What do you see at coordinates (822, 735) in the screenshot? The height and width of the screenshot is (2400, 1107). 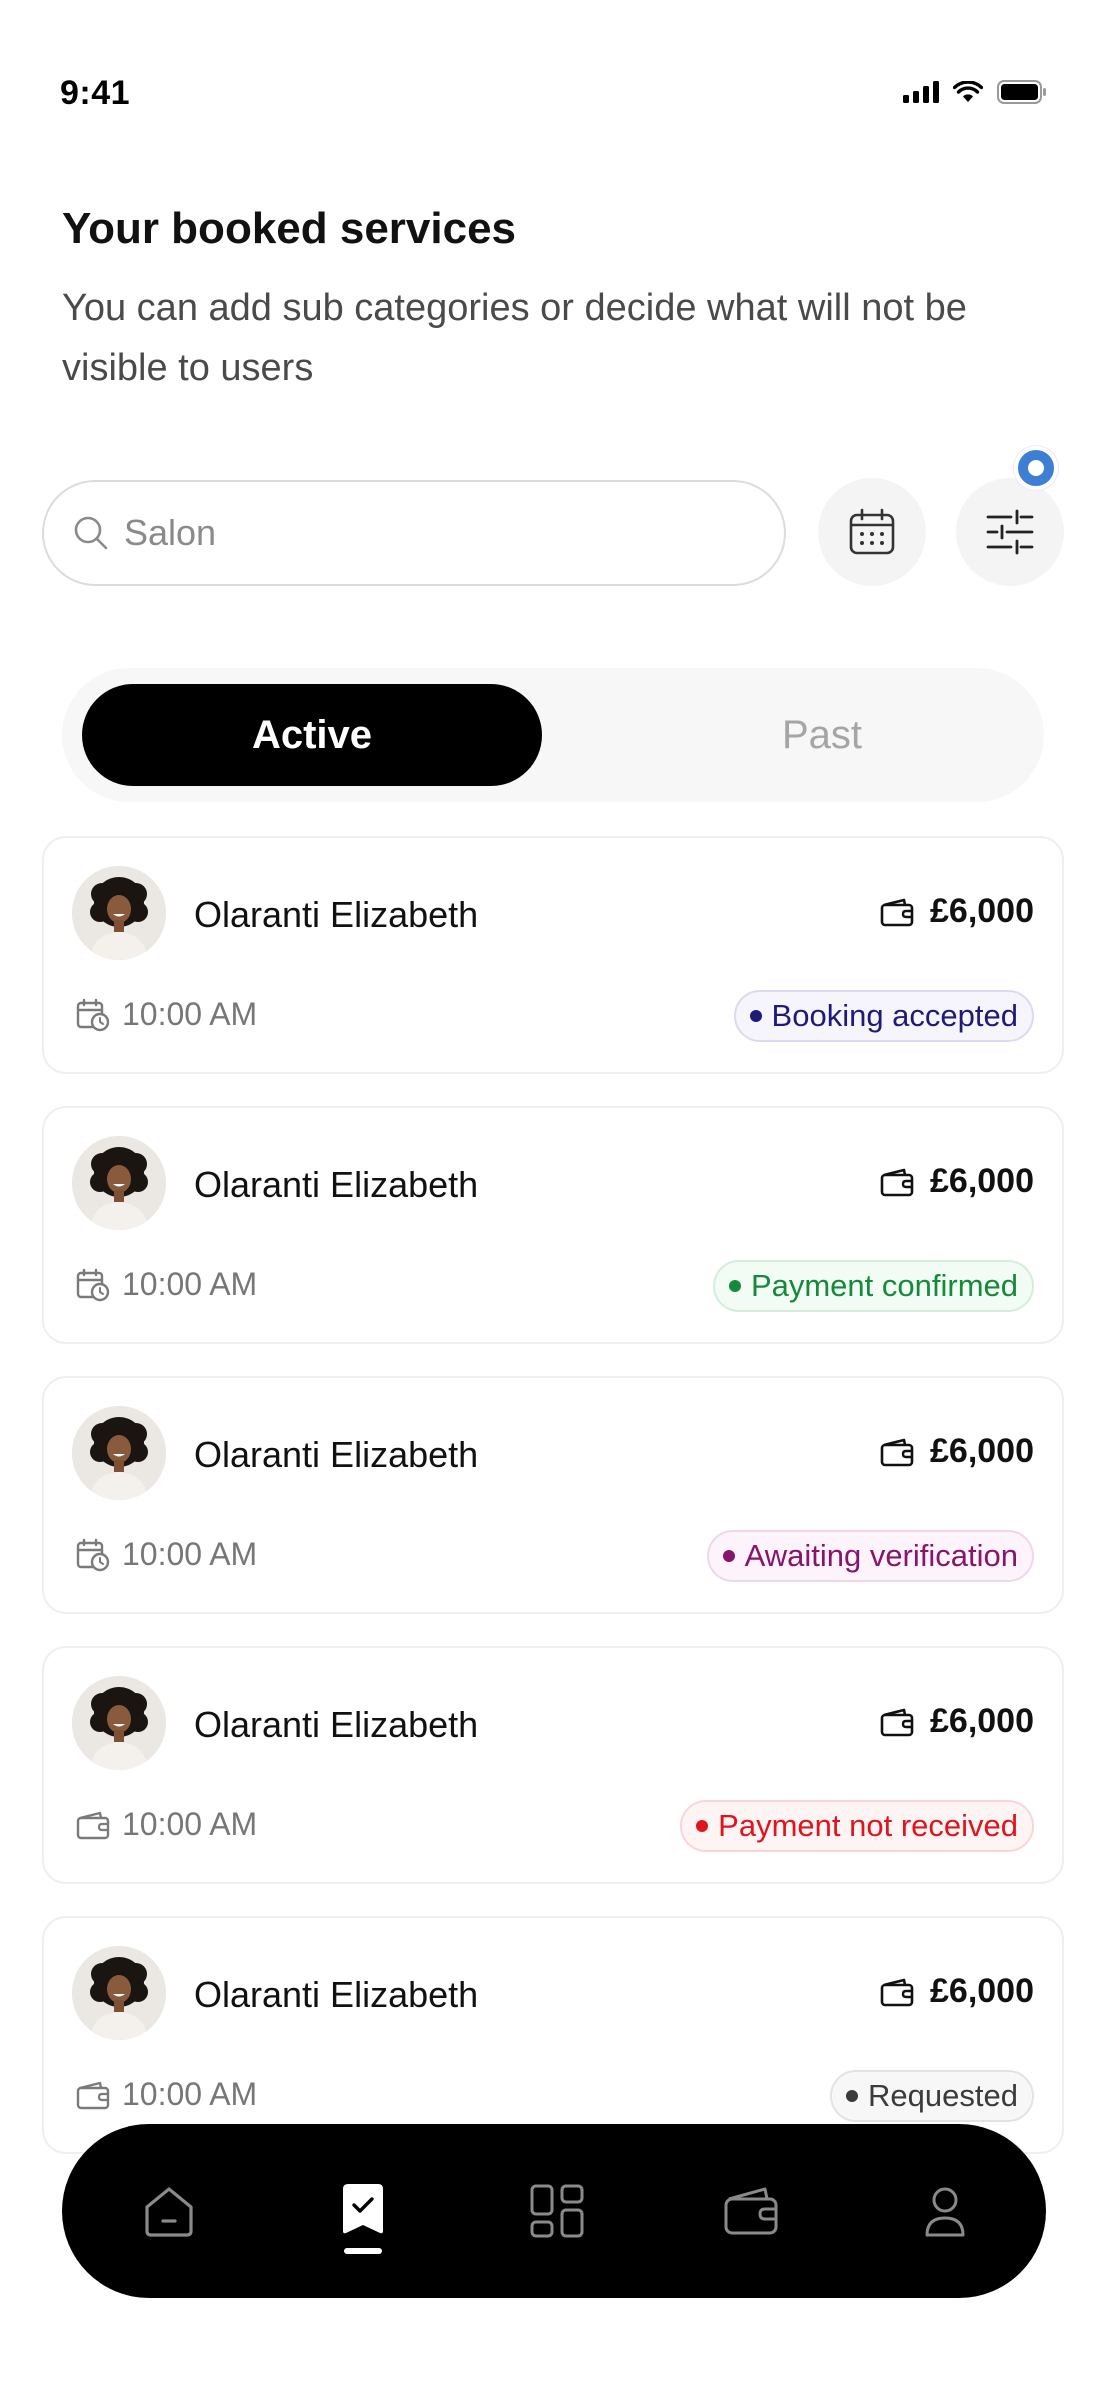 I see `tab-past: Past` at bounding box center [822, 735].